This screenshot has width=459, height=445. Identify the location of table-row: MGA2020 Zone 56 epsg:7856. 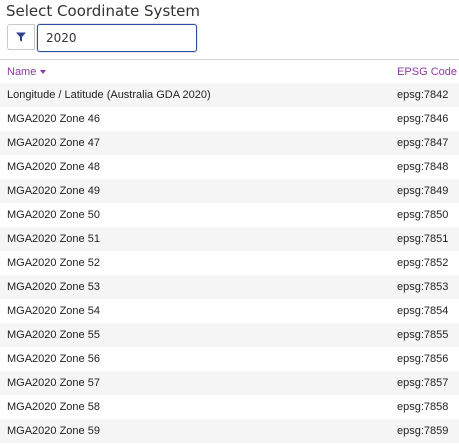
(229, 359).